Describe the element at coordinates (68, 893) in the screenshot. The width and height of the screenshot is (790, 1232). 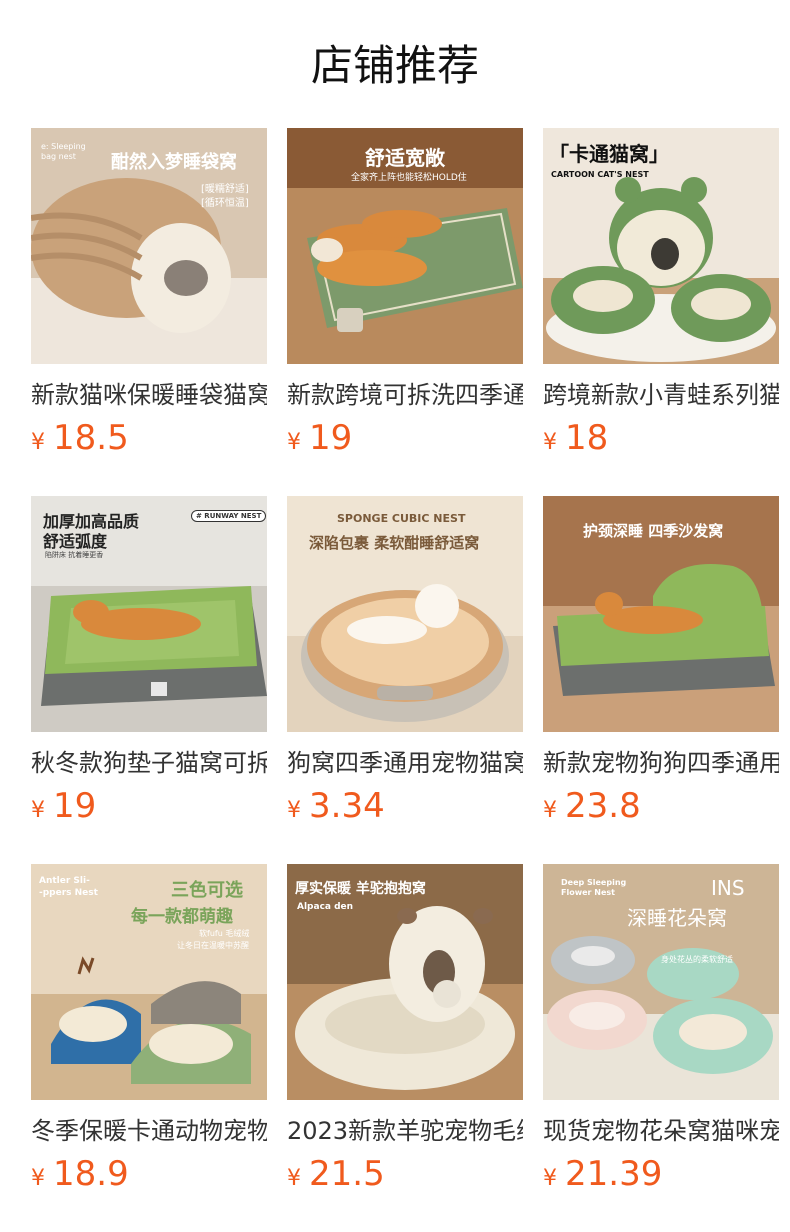
I see `image-tag: -ppers Nest` at that location.